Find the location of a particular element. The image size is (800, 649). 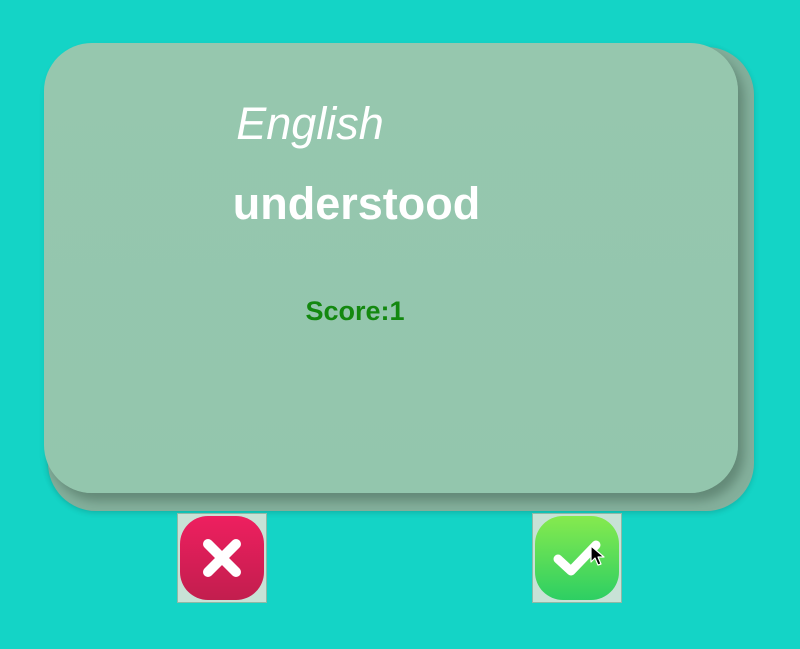

score-label: Score:1 is located at coordinates (355, 311).